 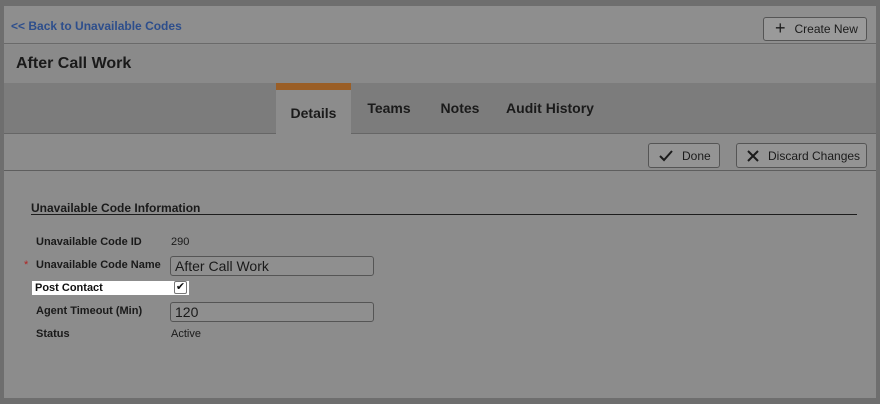 What do you see at coordinates (186, 334) in the screenshot?
I see `status-value: Active` at bounding box center [186, 334].